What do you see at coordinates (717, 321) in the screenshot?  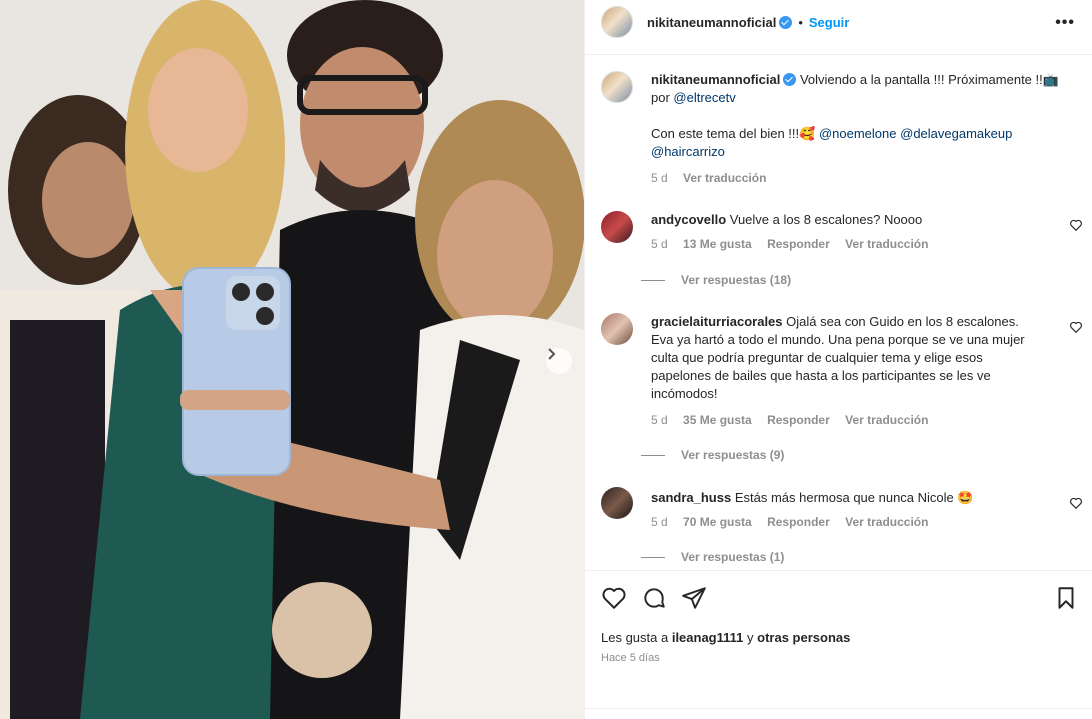 I see `comment-username: gracielaiturriacorales` at bounding box center [717, 321].